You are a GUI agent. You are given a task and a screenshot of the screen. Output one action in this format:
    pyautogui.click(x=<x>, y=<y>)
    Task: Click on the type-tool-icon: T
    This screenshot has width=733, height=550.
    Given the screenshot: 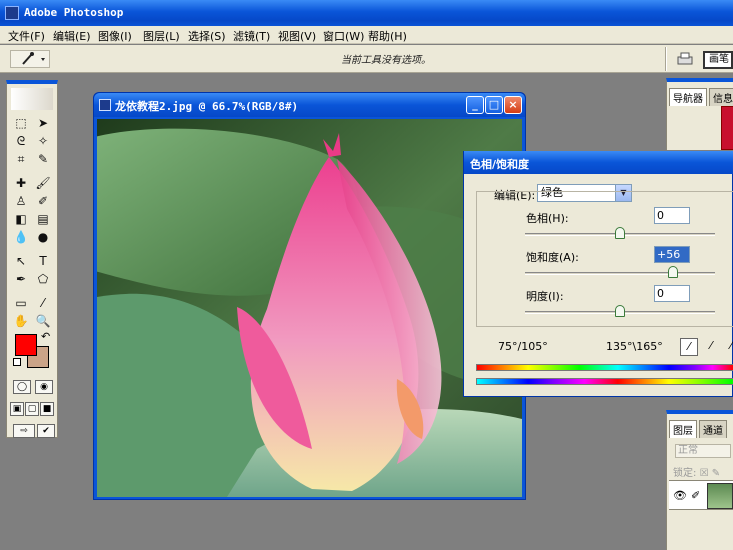 What is the action you would take?
    pyautogui.click(x=43, y=261)
    